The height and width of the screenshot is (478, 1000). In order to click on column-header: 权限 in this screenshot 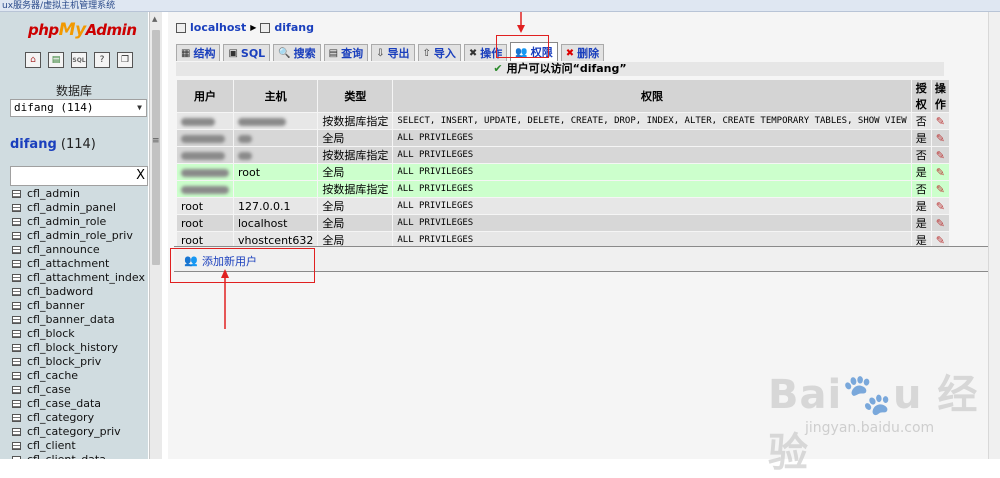, I will do `click(652, 96)`.